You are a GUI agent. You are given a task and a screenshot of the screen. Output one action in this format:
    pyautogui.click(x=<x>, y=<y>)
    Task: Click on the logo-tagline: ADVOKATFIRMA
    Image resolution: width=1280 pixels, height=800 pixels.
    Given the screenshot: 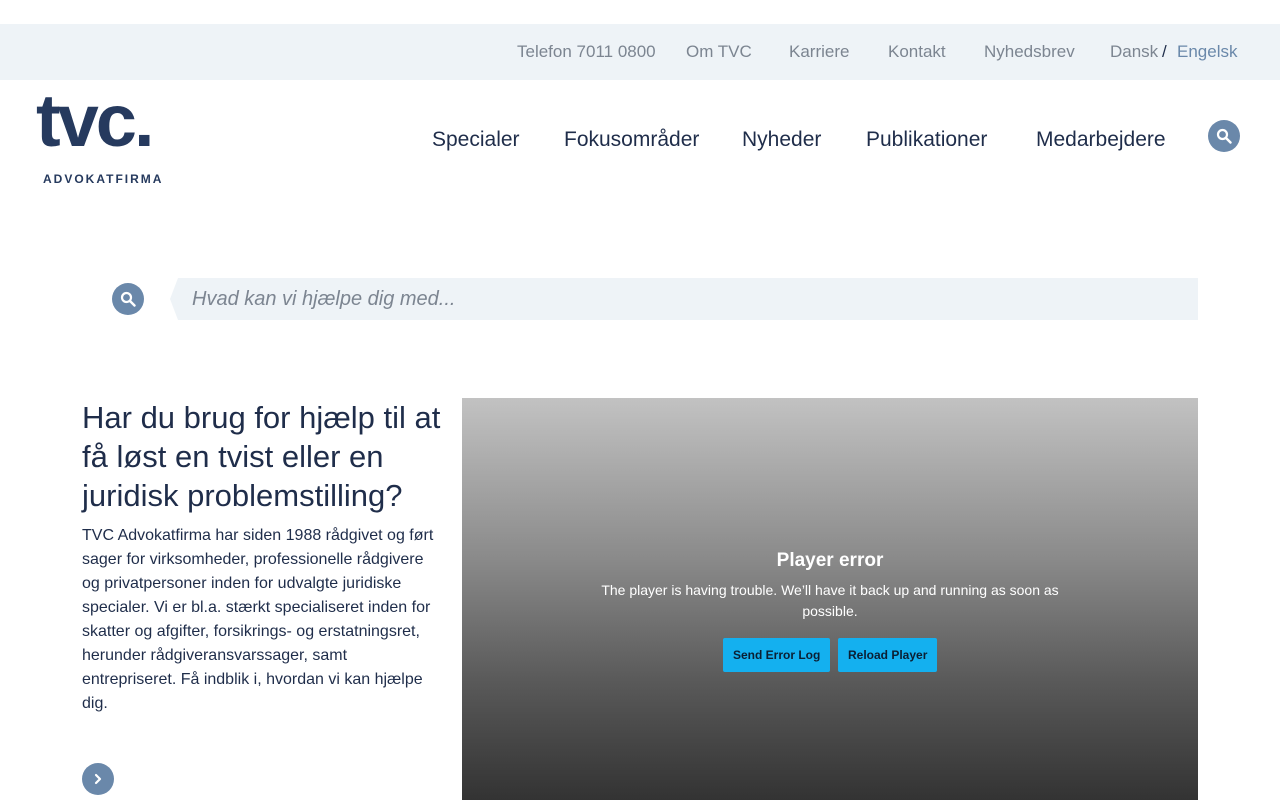 What is the action you would take?
    pyautogui.click(x=103, y=179)
    